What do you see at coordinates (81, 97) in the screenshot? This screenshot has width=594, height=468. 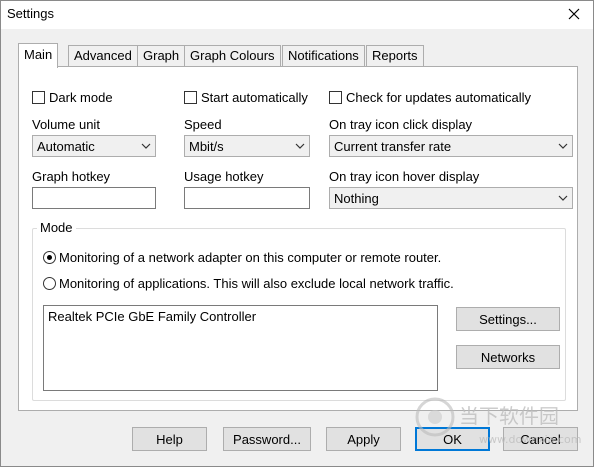 I see `dark-mode-label: Dark mode` at bounding box center [81, 97].